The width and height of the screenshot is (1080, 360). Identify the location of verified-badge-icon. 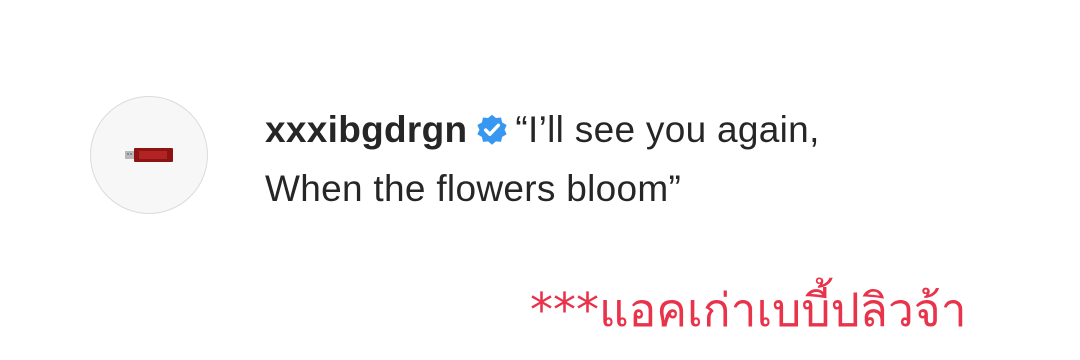
(492, 129).